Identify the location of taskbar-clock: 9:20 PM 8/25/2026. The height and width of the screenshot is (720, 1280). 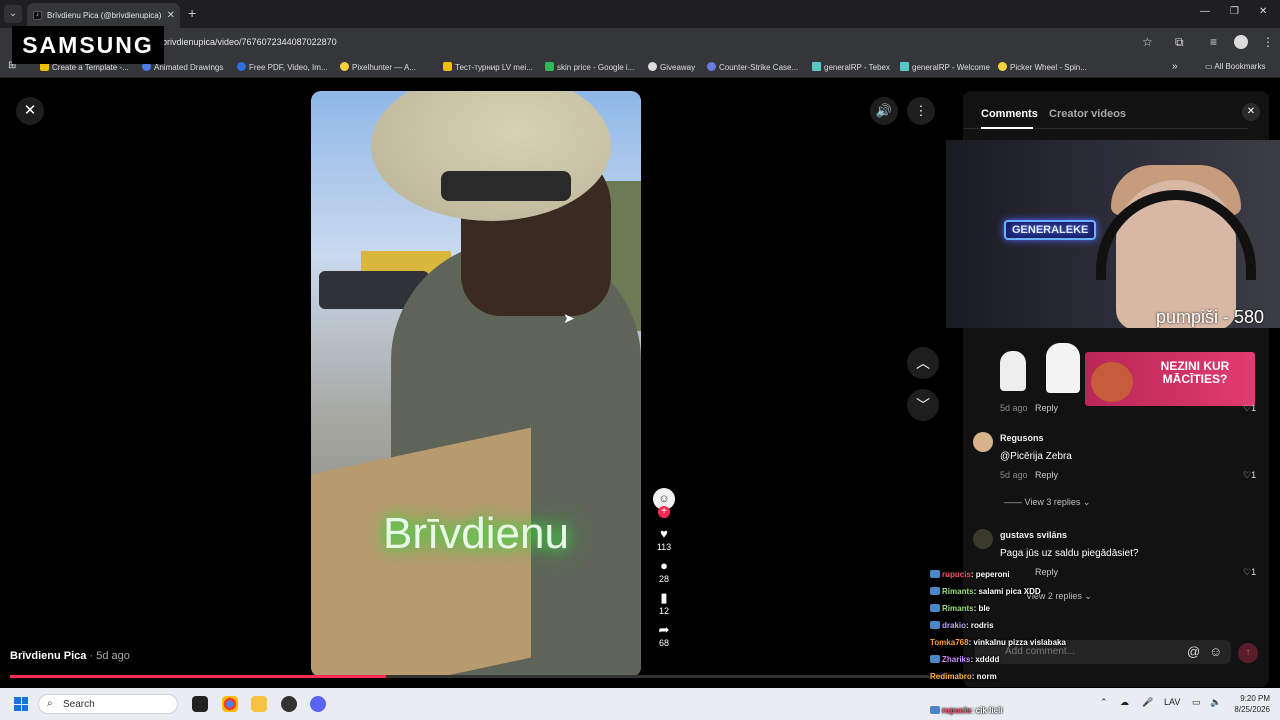
(1250, 704).